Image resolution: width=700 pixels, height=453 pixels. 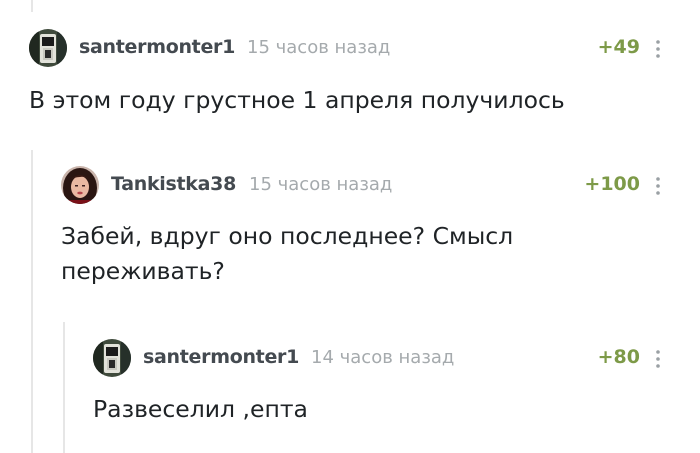 I want to click on comment-author: Tankistka38, so click(x=173, y=184).